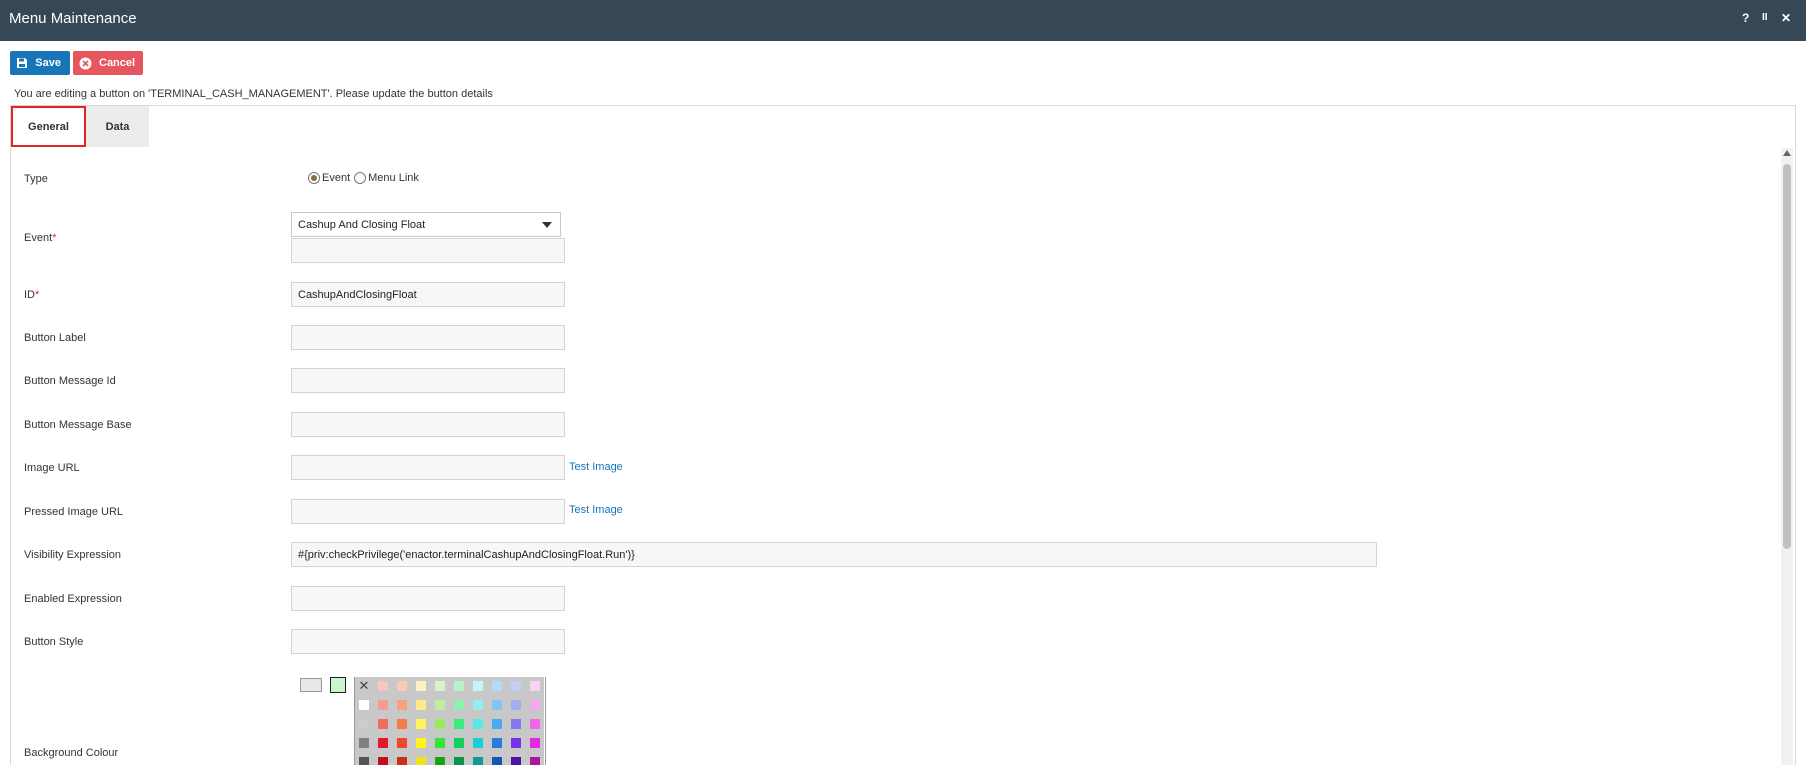 The height and width of the screenshot is (765, 1806). Describe the element at coordinates (362, 224) in the screenshot. I see `event-select-value: Cashup And Closing Float` at that location.